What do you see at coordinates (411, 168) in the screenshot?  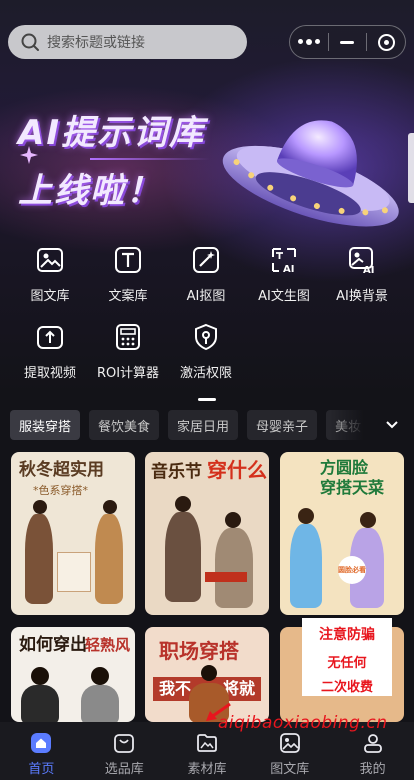 I see `scroll-indicator` at bounding box center [411, 168].